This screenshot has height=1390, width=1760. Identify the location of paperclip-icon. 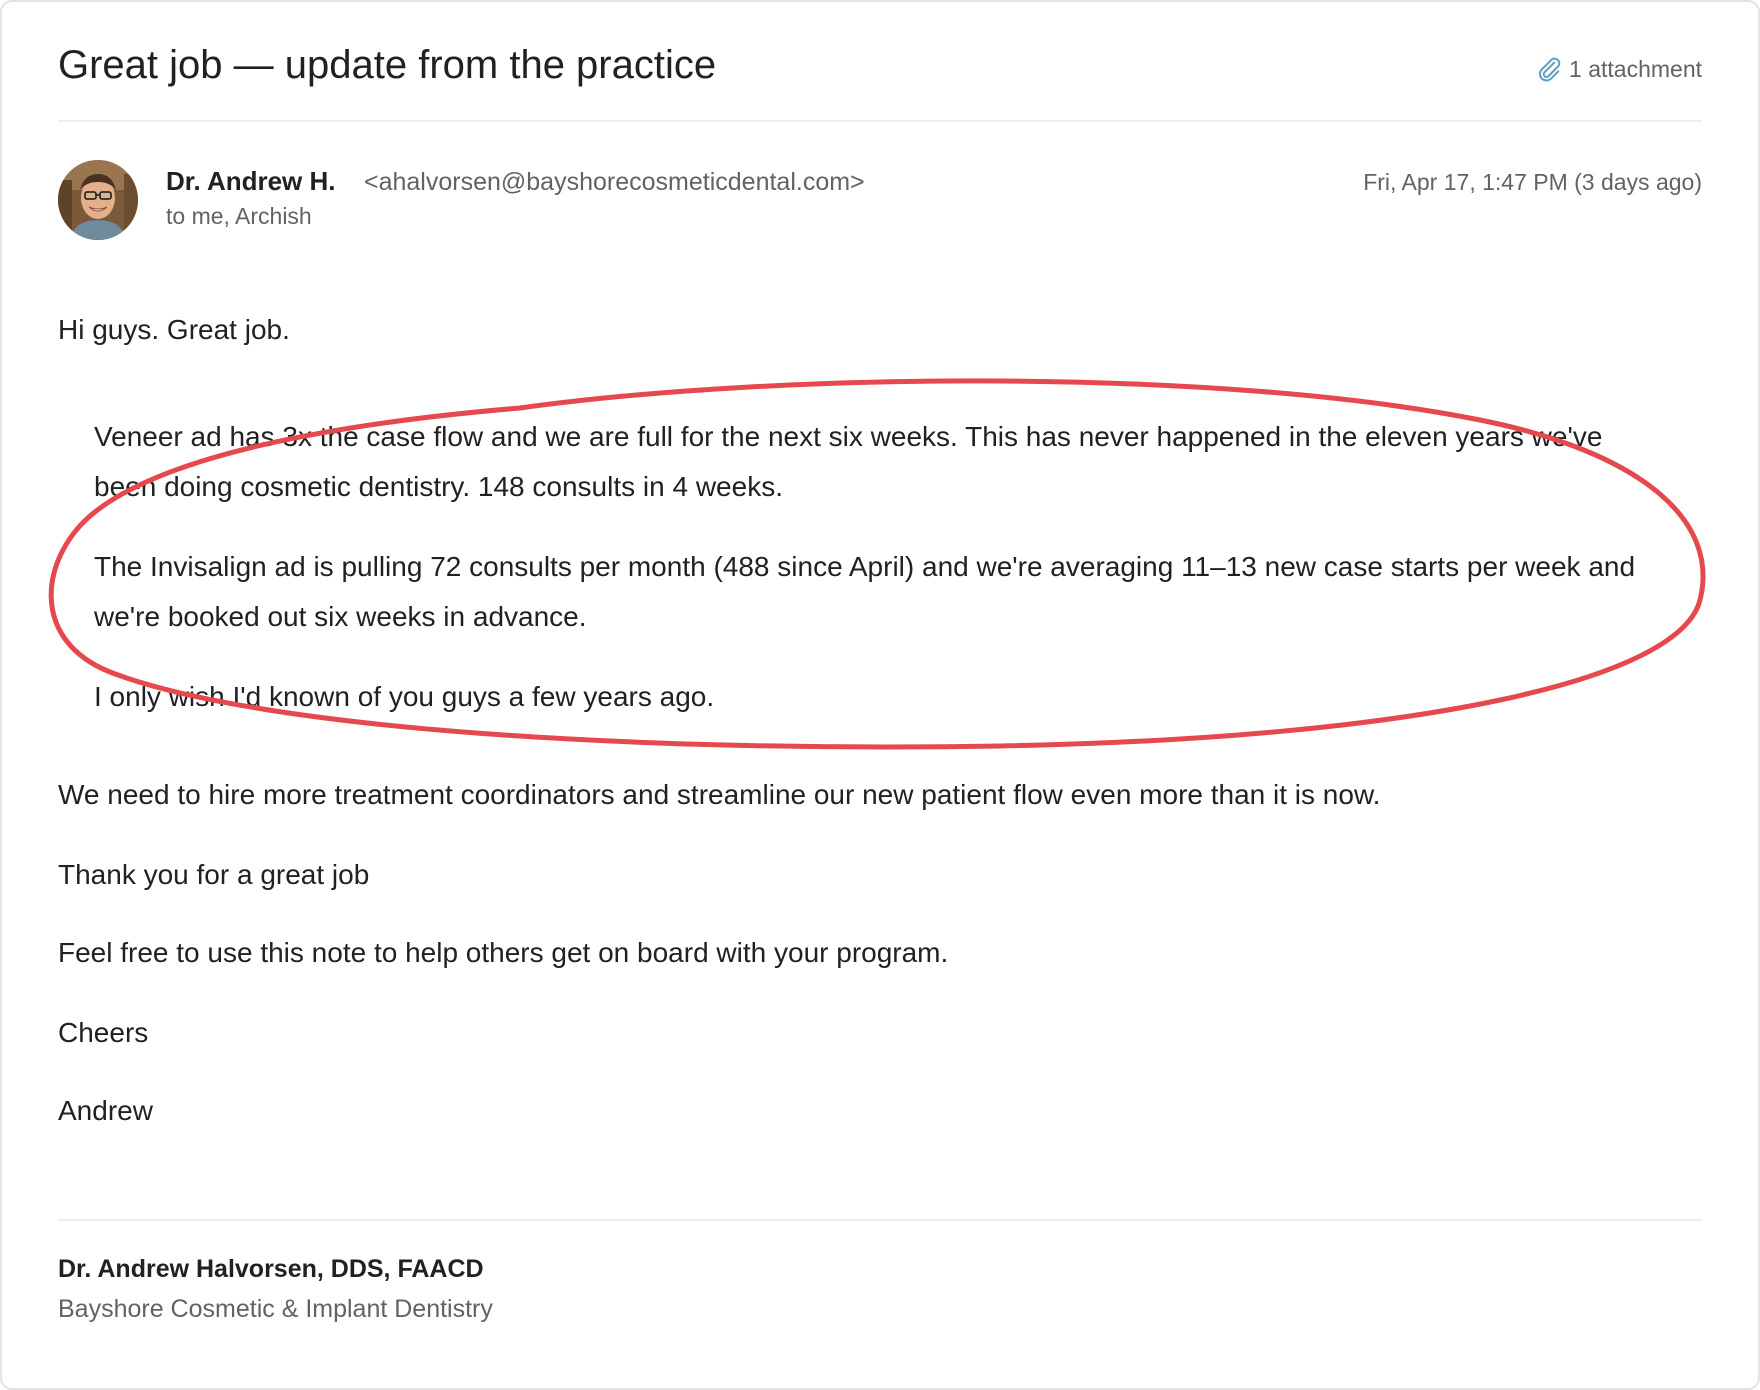
(1550, 69).